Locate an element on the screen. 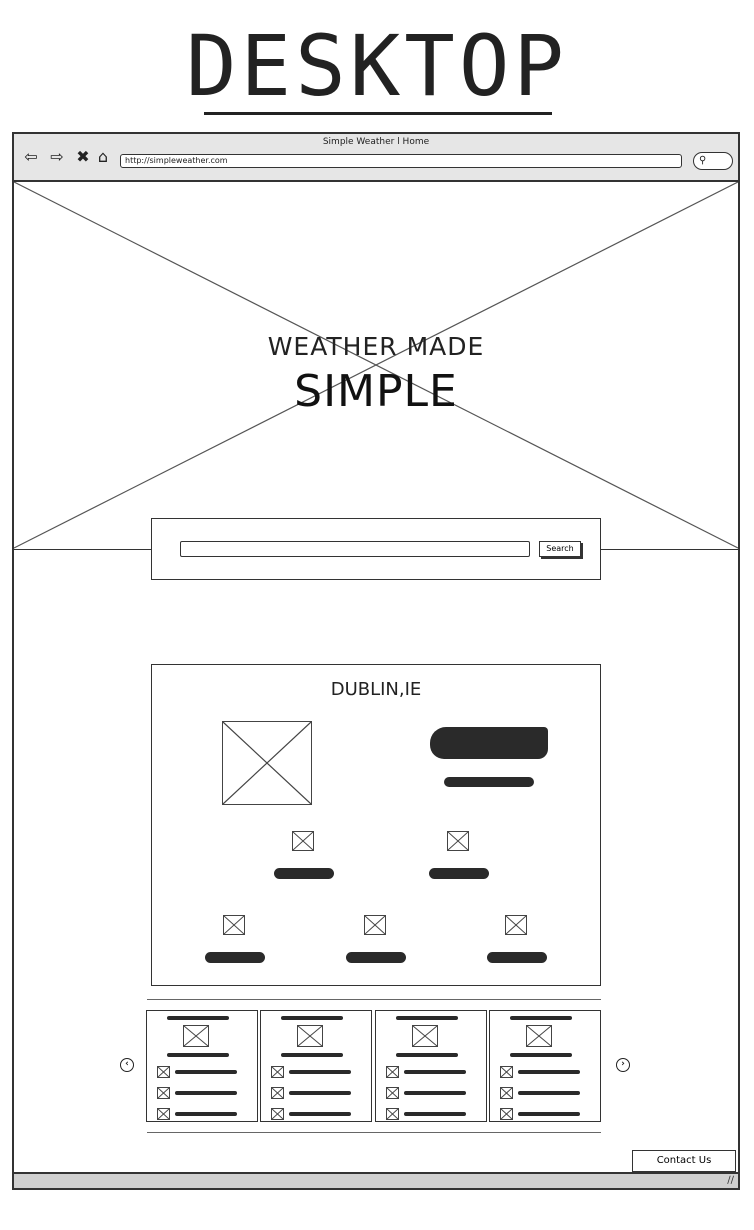 The height and width of the screenshot is (1230, 754). page-heading: DESKTOP is located at coordinates (376, 66).